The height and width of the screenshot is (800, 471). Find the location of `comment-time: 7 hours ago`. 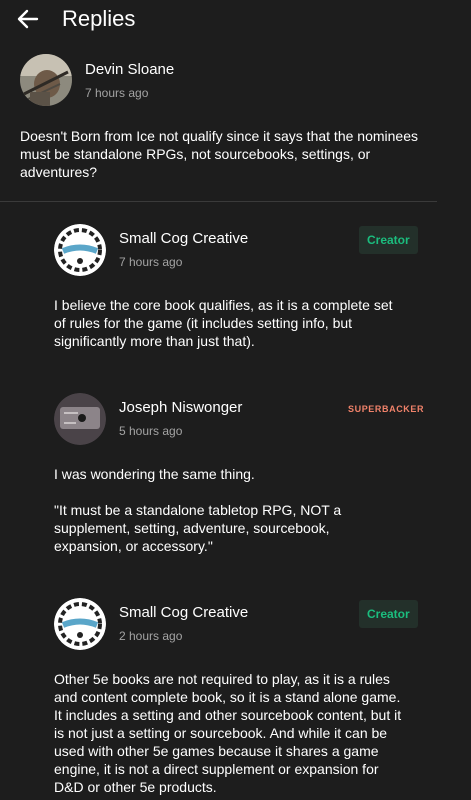

comment-time: 7 hours ago is located at coordinates (117, 93).